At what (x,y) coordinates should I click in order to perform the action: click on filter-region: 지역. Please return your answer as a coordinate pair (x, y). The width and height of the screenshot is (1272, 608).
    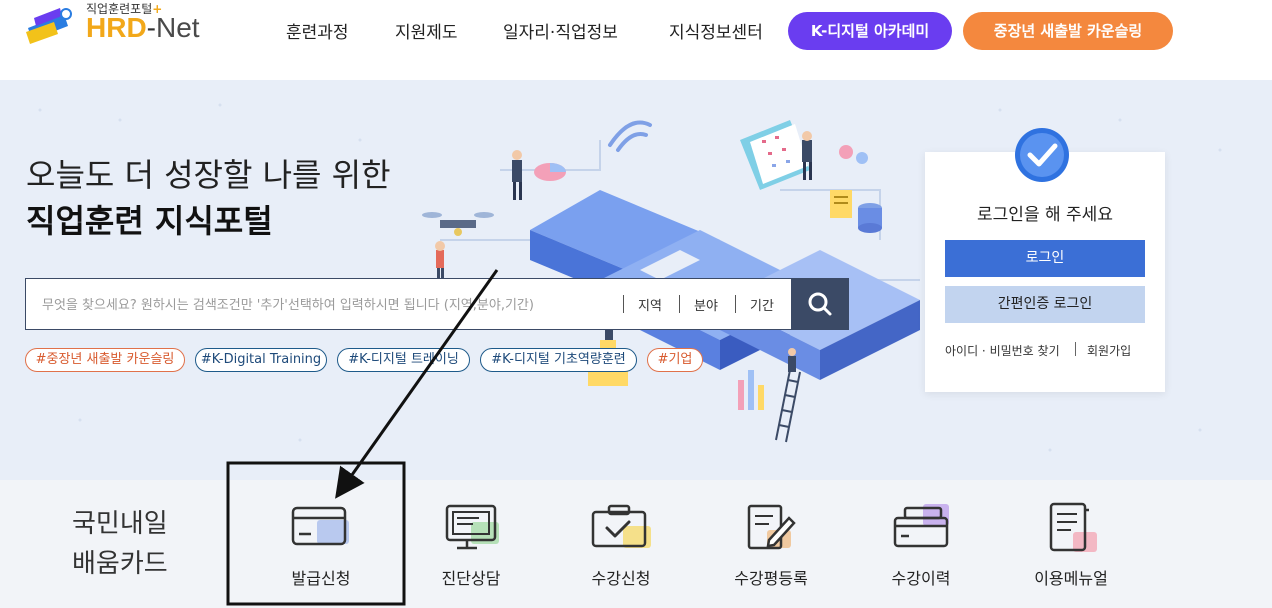
    Looking at the image, I should click on (650, 304).